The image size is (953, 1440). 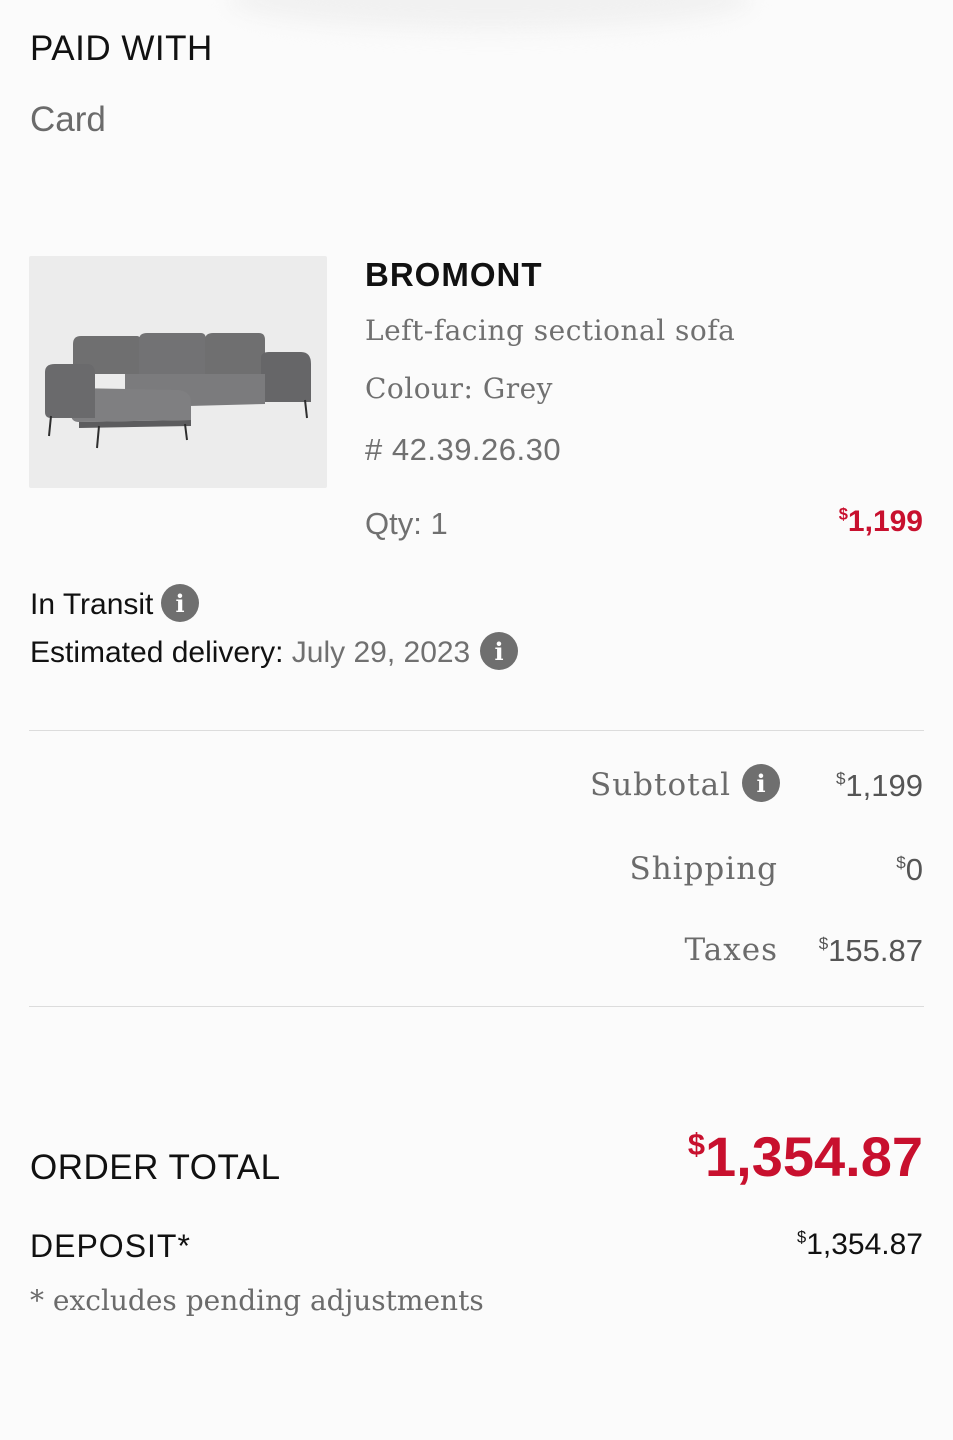 What do you see at coordinates (381, 652) in the screenshot?
I see `estimated-delivery-date: July 29, 2023` at bounding box center [381, 652].